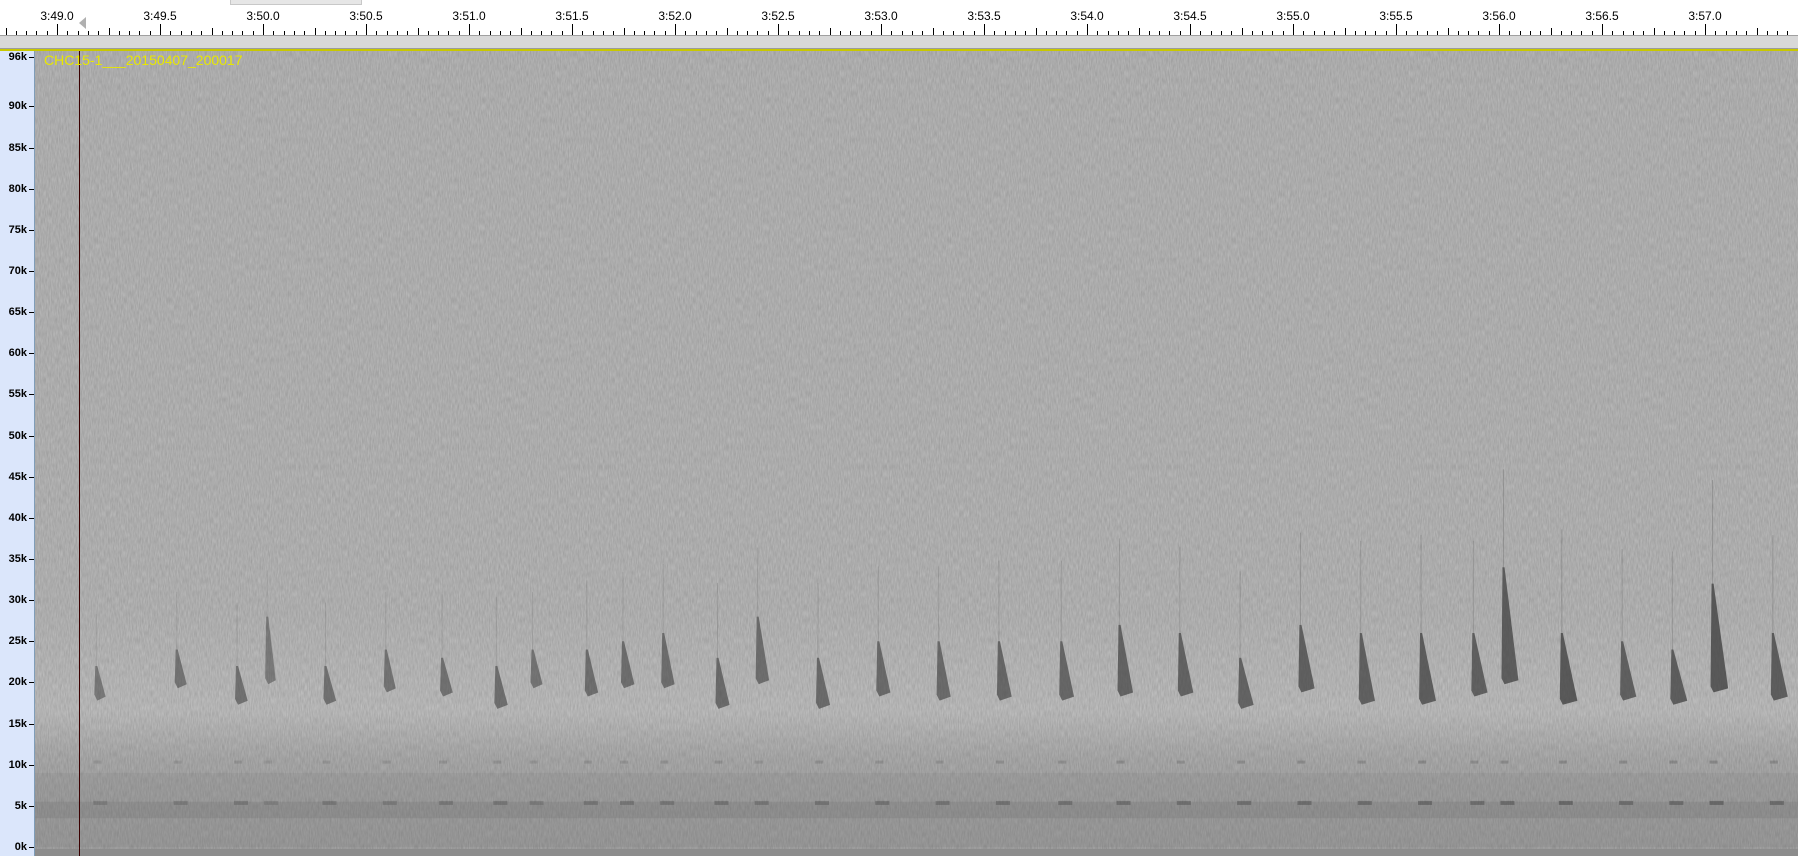 This screenshot has height=856, width=1798. Describe the element at coordinates (469, 16) in the screenshot. I see `time-tick-label: 3:51.0` at that location.